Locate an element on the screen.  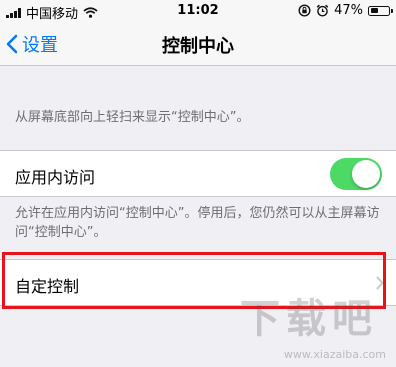
watermark-site: www.xiazaiba.com is located at coordinates (334, 354).